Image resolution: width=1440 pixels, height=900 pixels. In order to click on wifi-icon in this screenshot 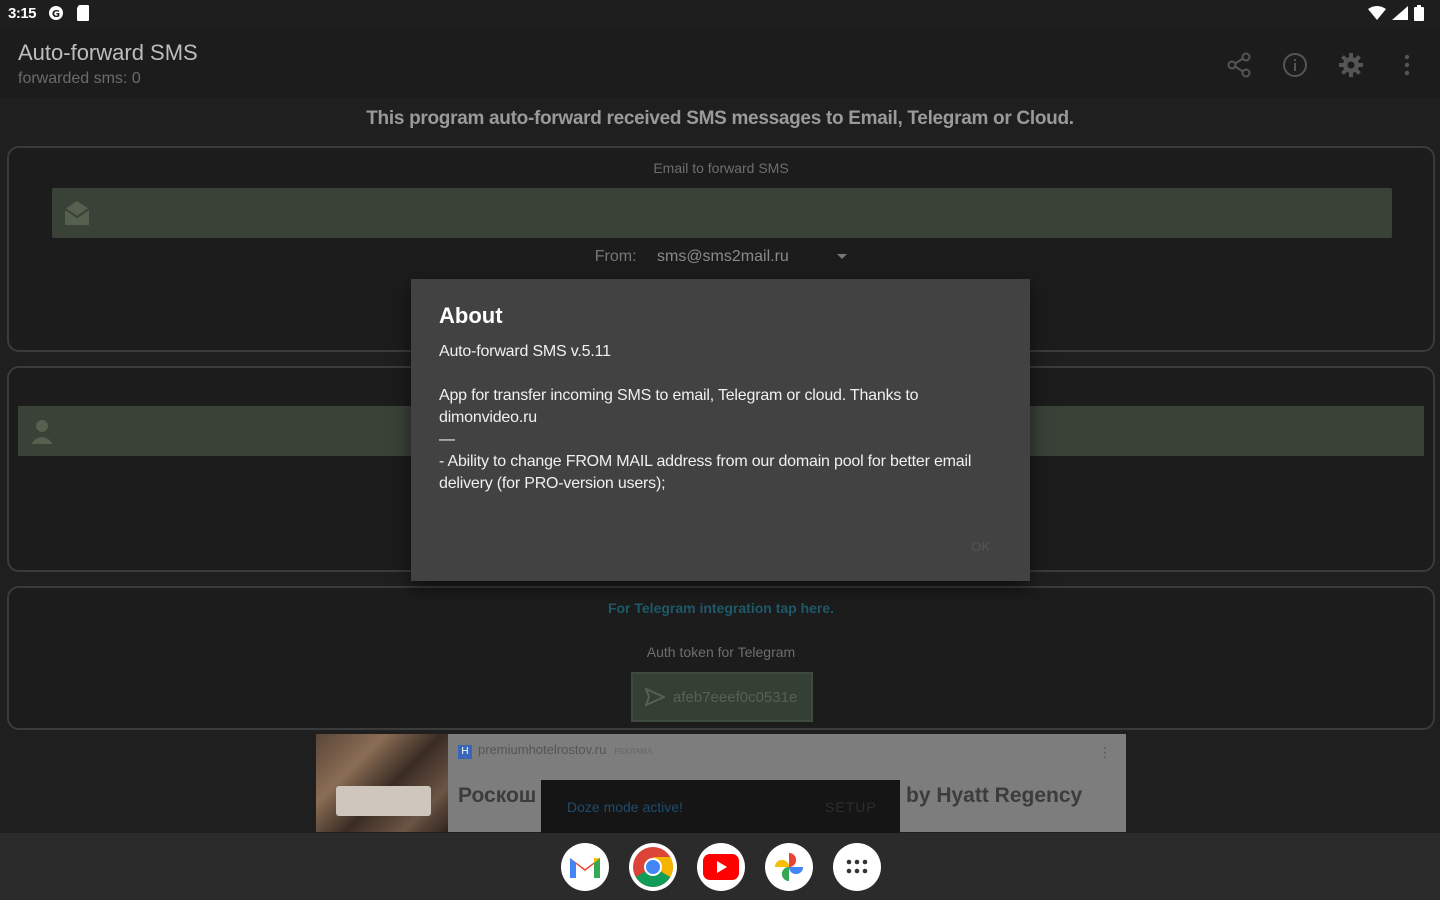, I will do `click(1377, 15)`.